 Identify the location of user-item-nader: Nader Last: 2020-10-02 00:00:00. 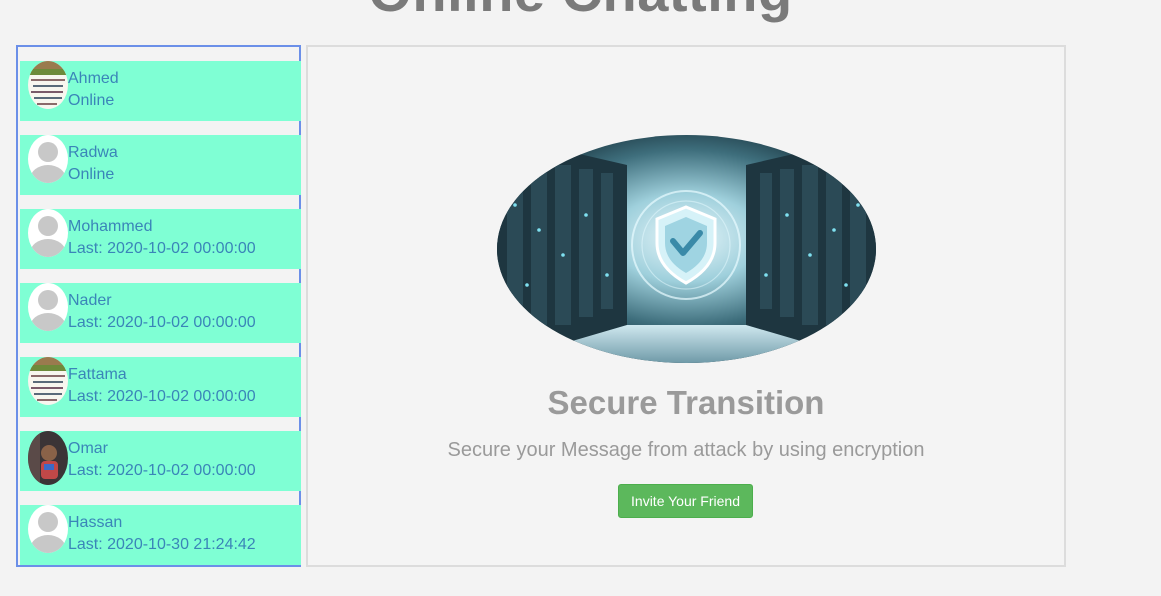
(160, 313).